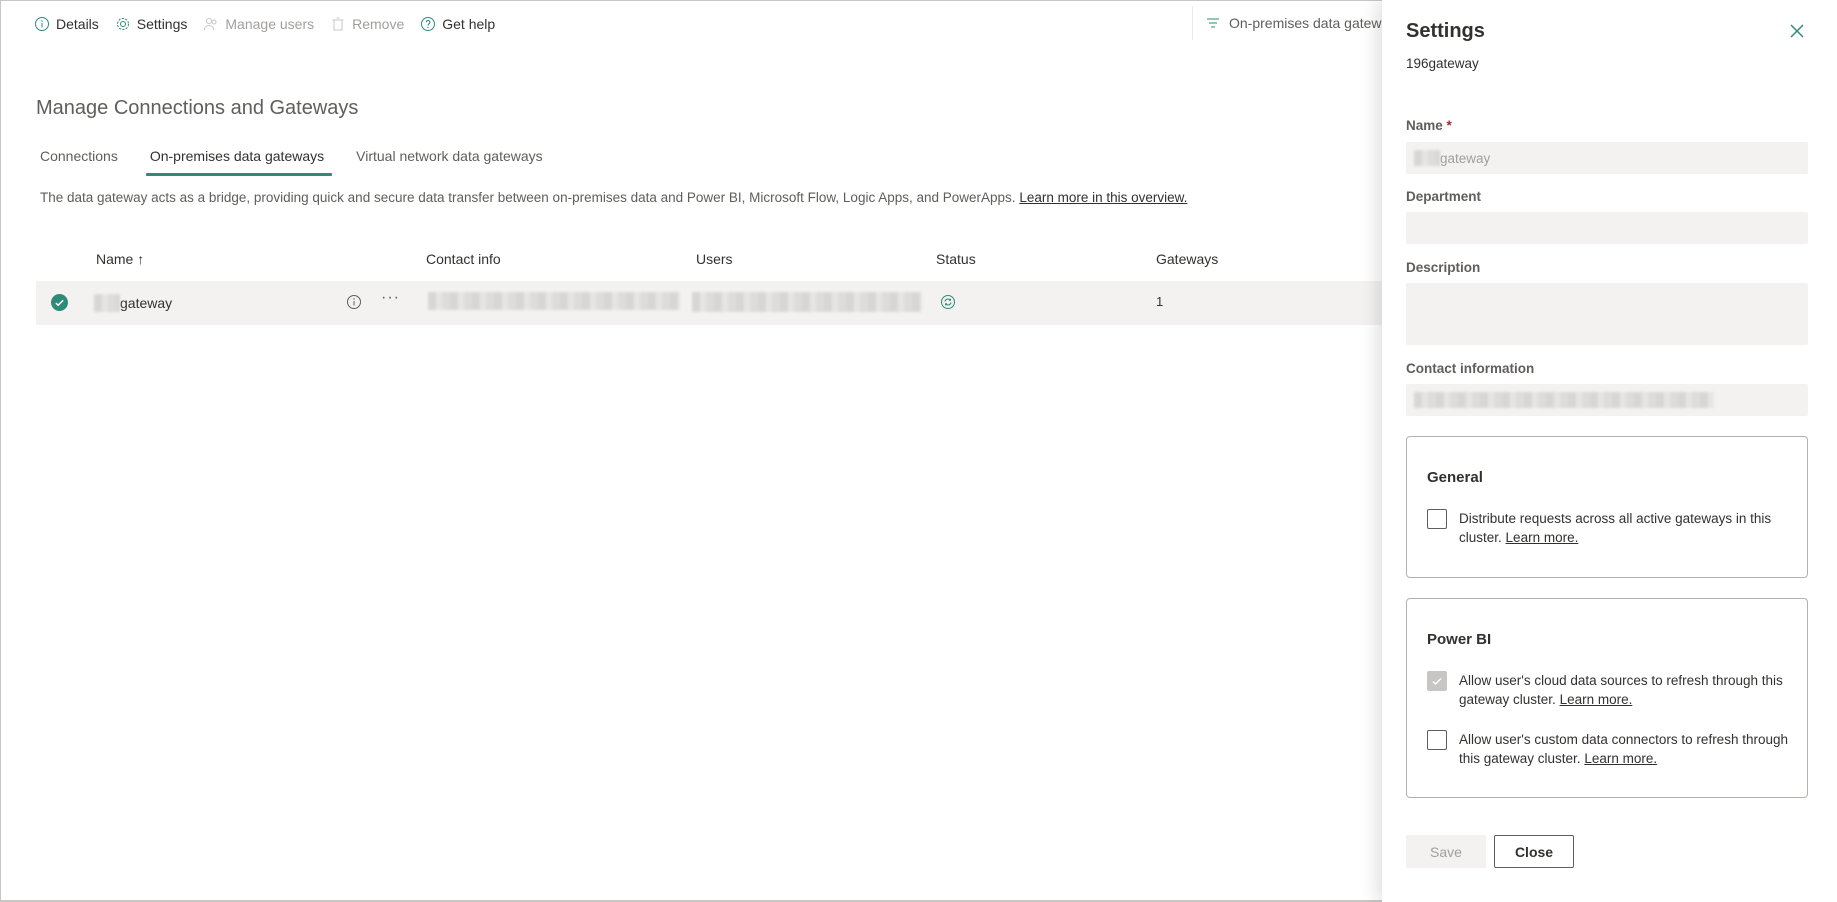 This screenshot has width=1837, height=902. What do you see at coordinates (1607, 158) in the screenshot?
I see `name-field: gateway` at bounding box center [1607, 158].